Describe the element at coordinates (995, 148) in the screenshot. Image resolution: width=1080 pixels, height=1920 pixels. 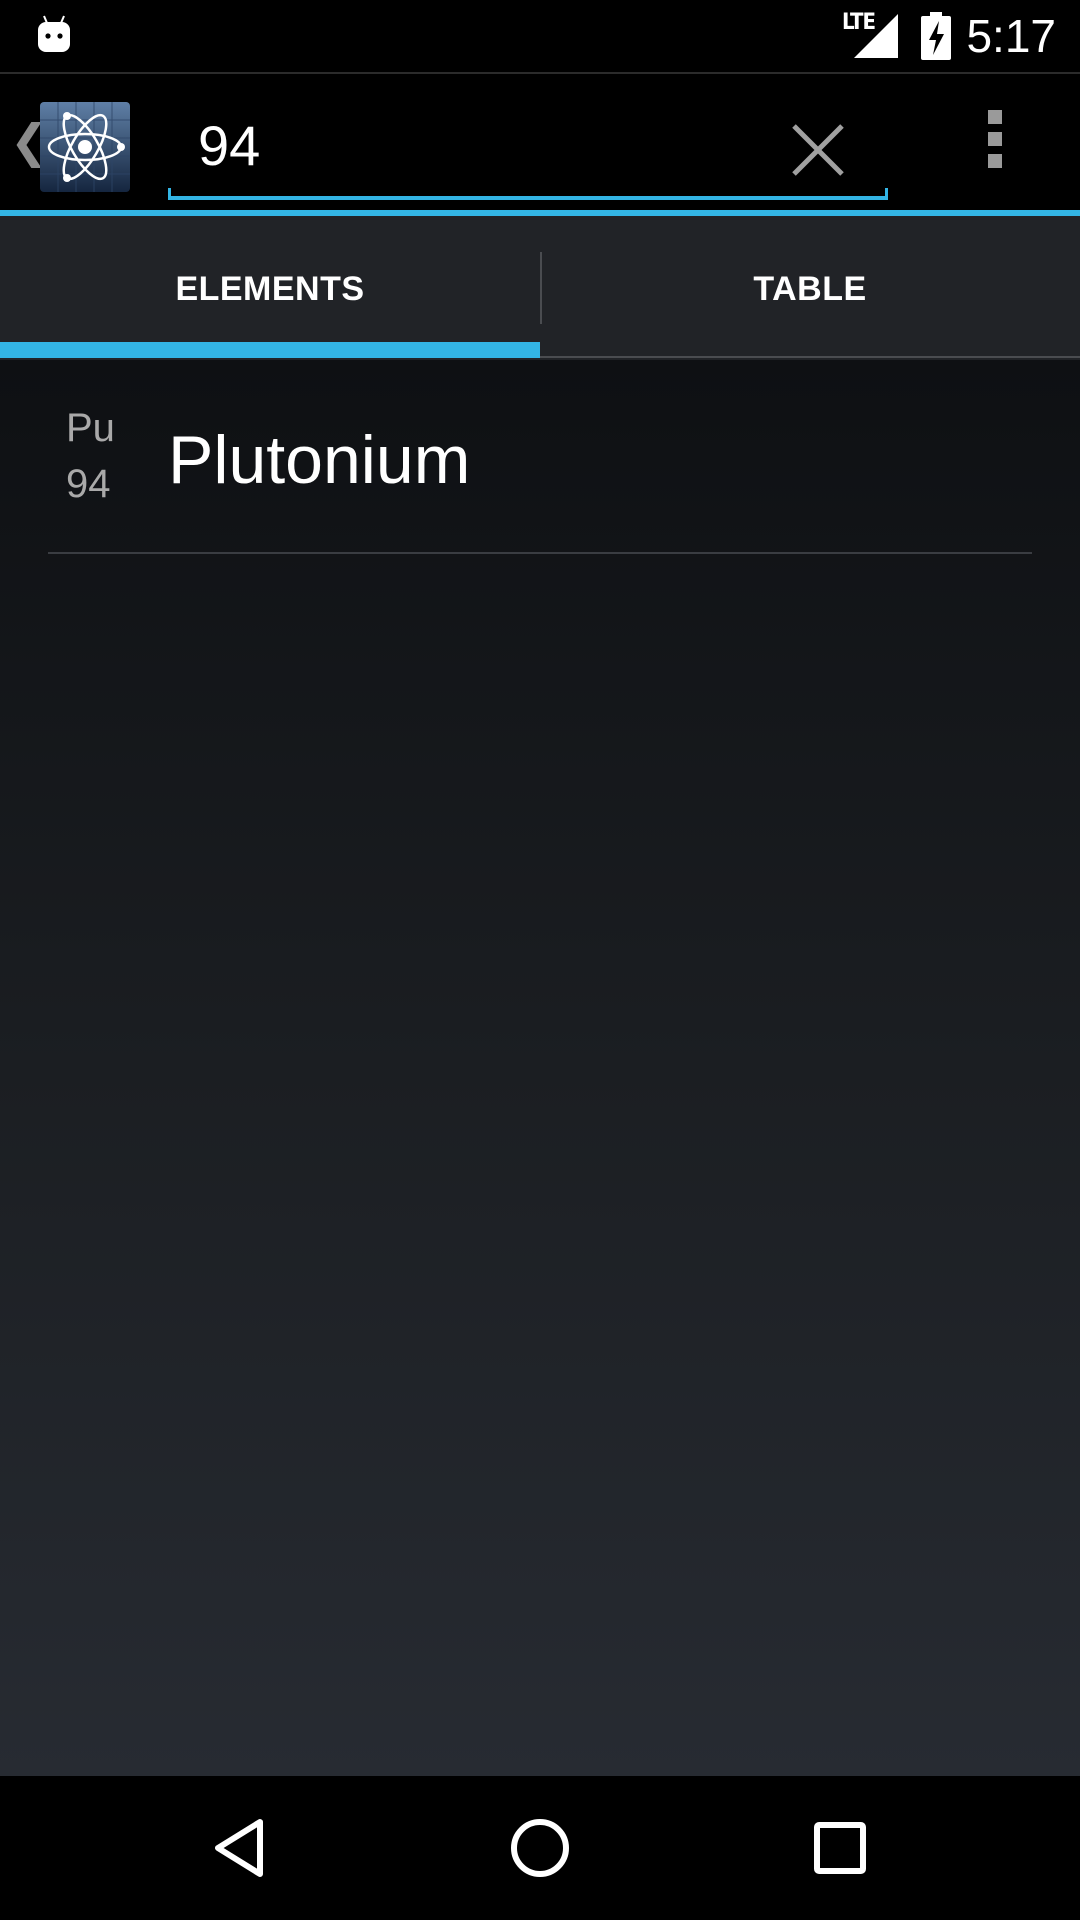
I see `overflow-menu-icon` at that location.